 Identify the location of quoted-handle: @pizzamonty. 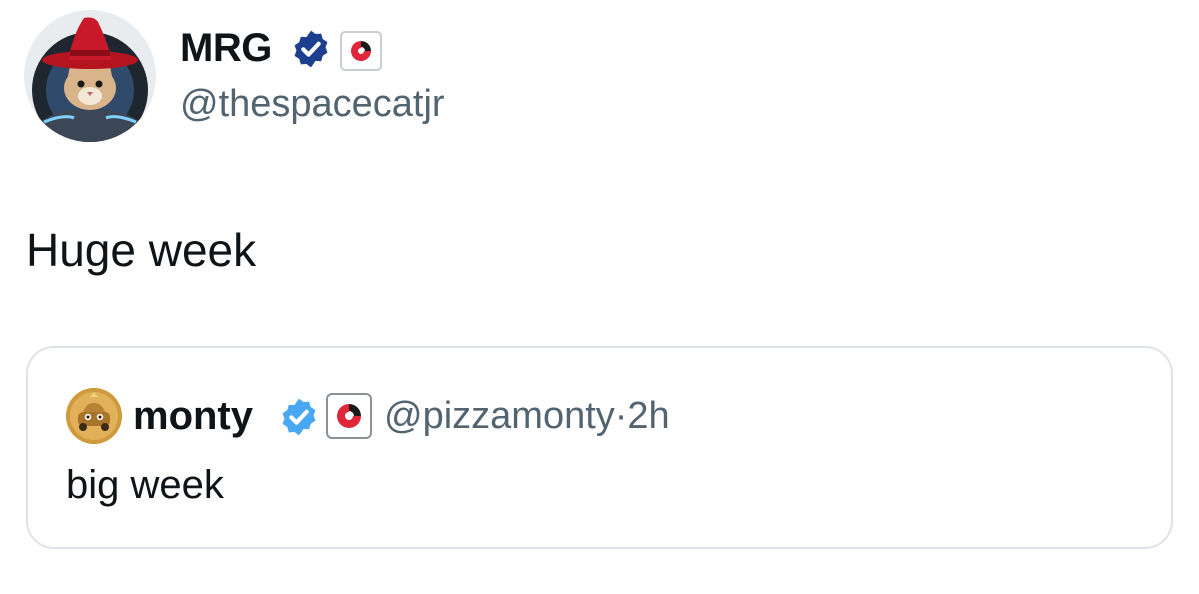
(499, 416).